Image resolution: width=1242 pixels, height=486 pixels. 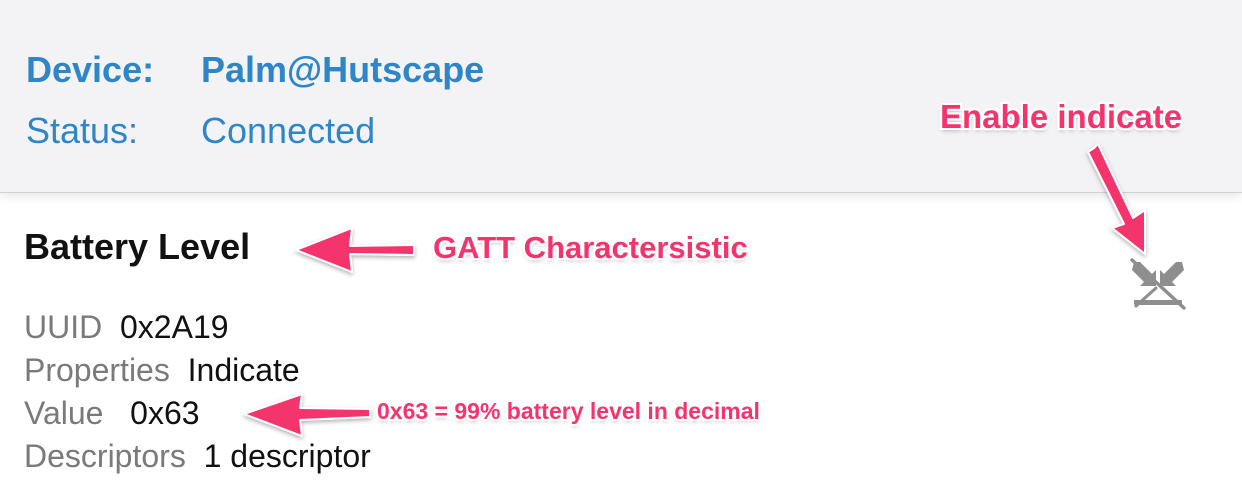 What do you see at coordinates (343, 69) in the screenshot?
I see `device-name: Palm@Hutscape` at bounding box center [343, 69].